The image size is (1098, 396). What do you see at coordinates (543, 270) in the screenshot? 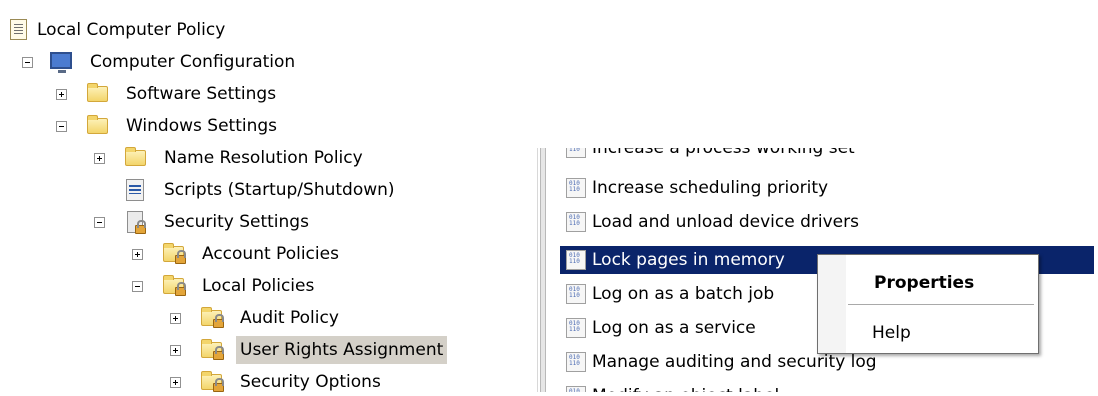
I see `pane-splitter` at bounding box center [543, 270].